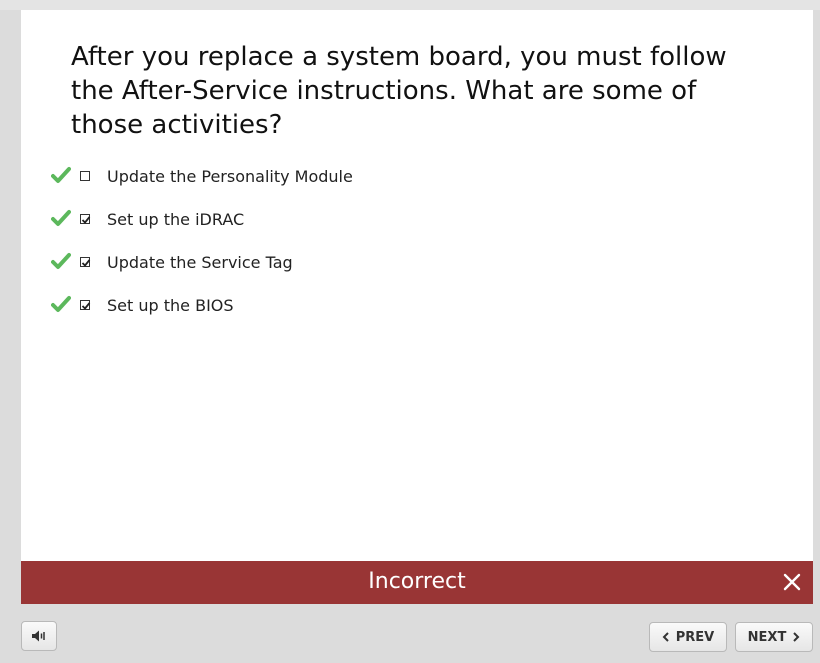 The width and height of the screenshot is (820, 663). I want to click on chevron-right-icon, so click(796, 637).